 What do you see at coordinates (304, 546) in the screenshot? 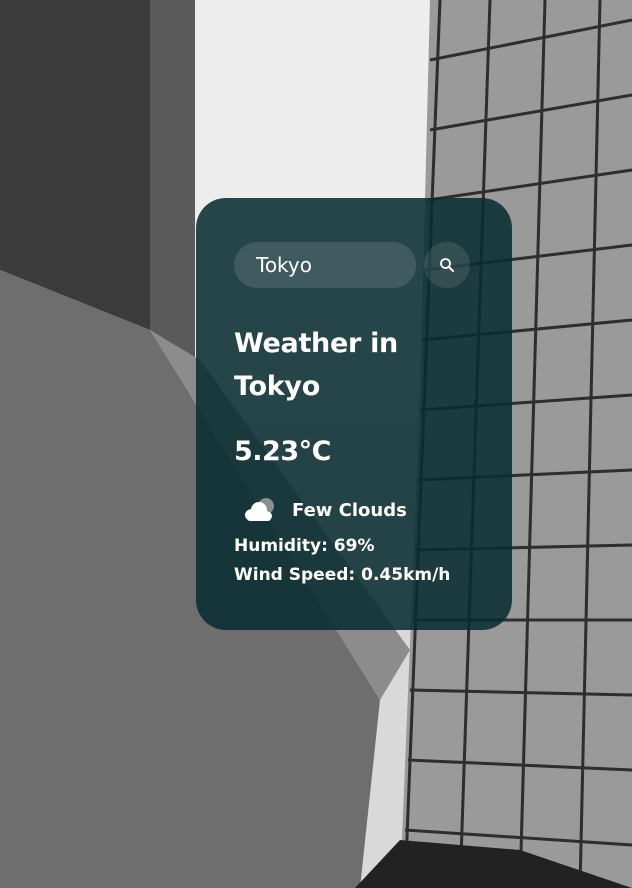
I see `humidity-label: Humidity: 69%` at bounding box center [304, 546].